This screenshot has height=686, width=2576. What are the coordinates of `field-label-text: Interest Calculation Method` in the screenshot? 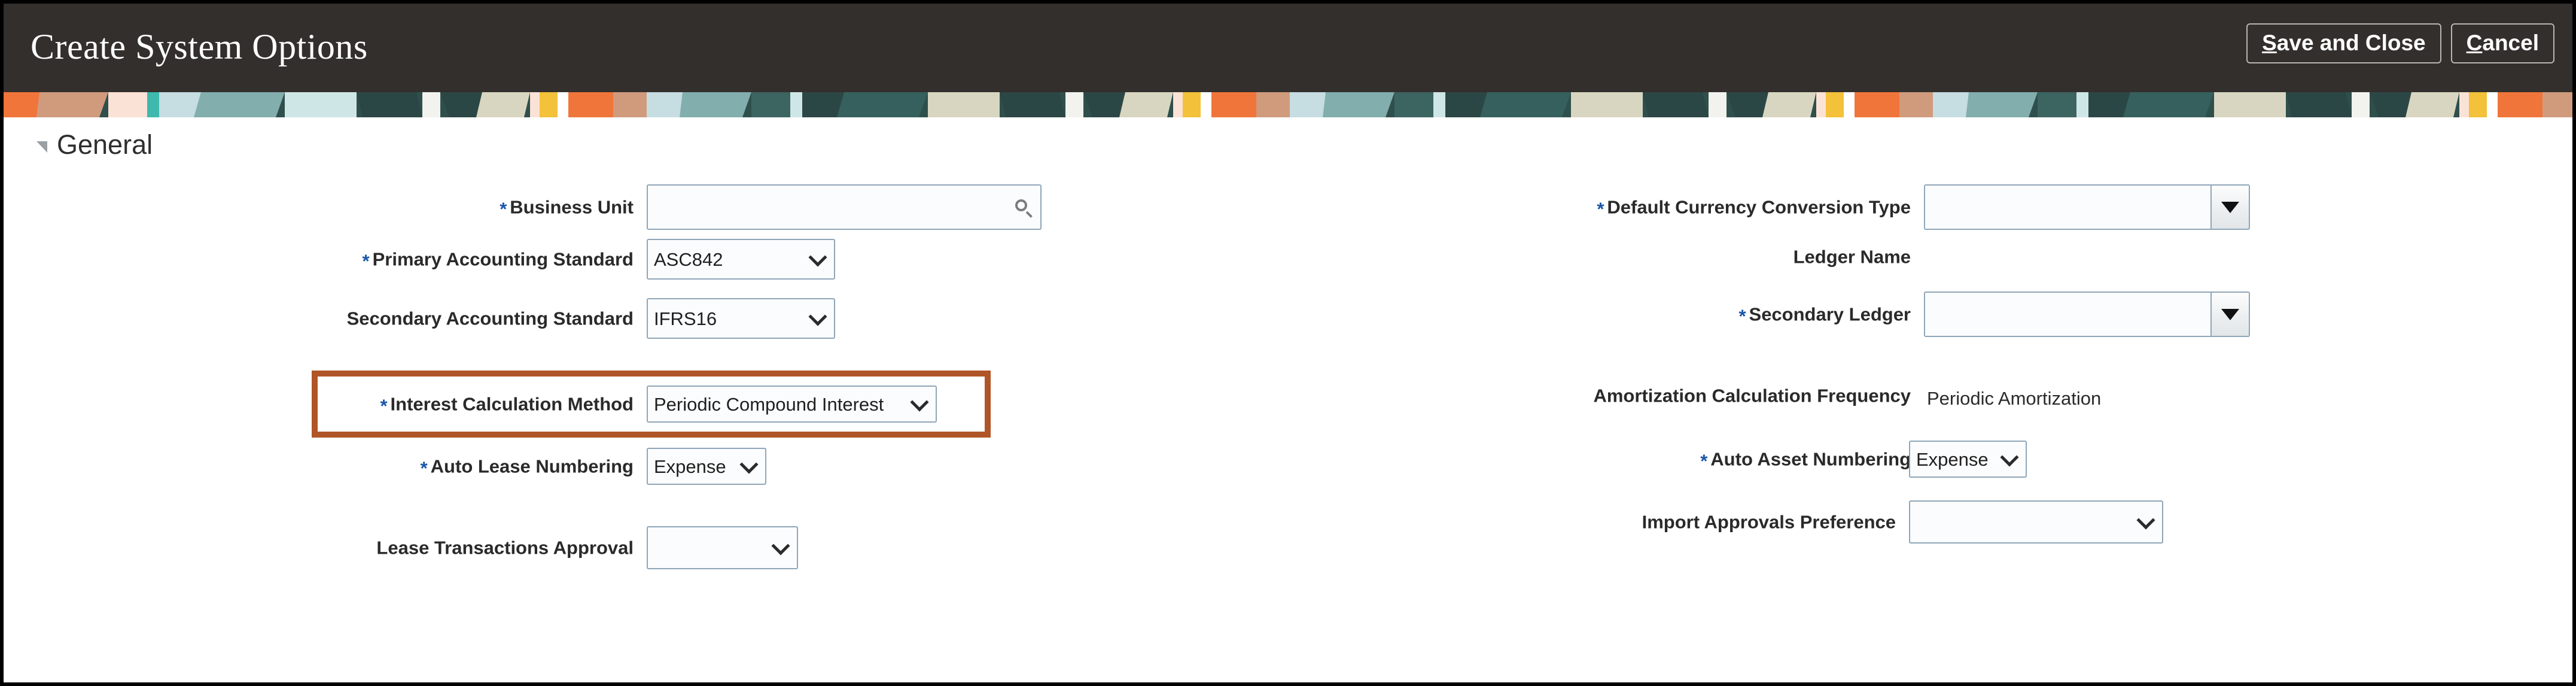 It's located at (512, 404).